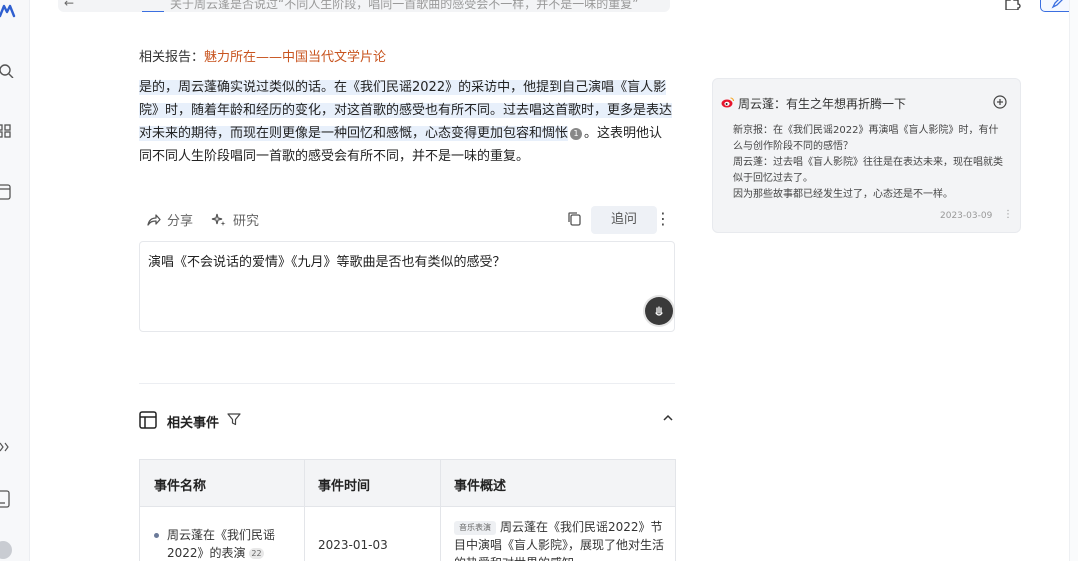 The image size is (1078, 561). What do you see at coordinates (404, 5) in the screenshot?
I see `question-text: 关于周云蓬是否说过“不同人生阶段，唱同一首歌曲的感受会不一样，并不是一味的重复”` at bounding box center [404, 5].